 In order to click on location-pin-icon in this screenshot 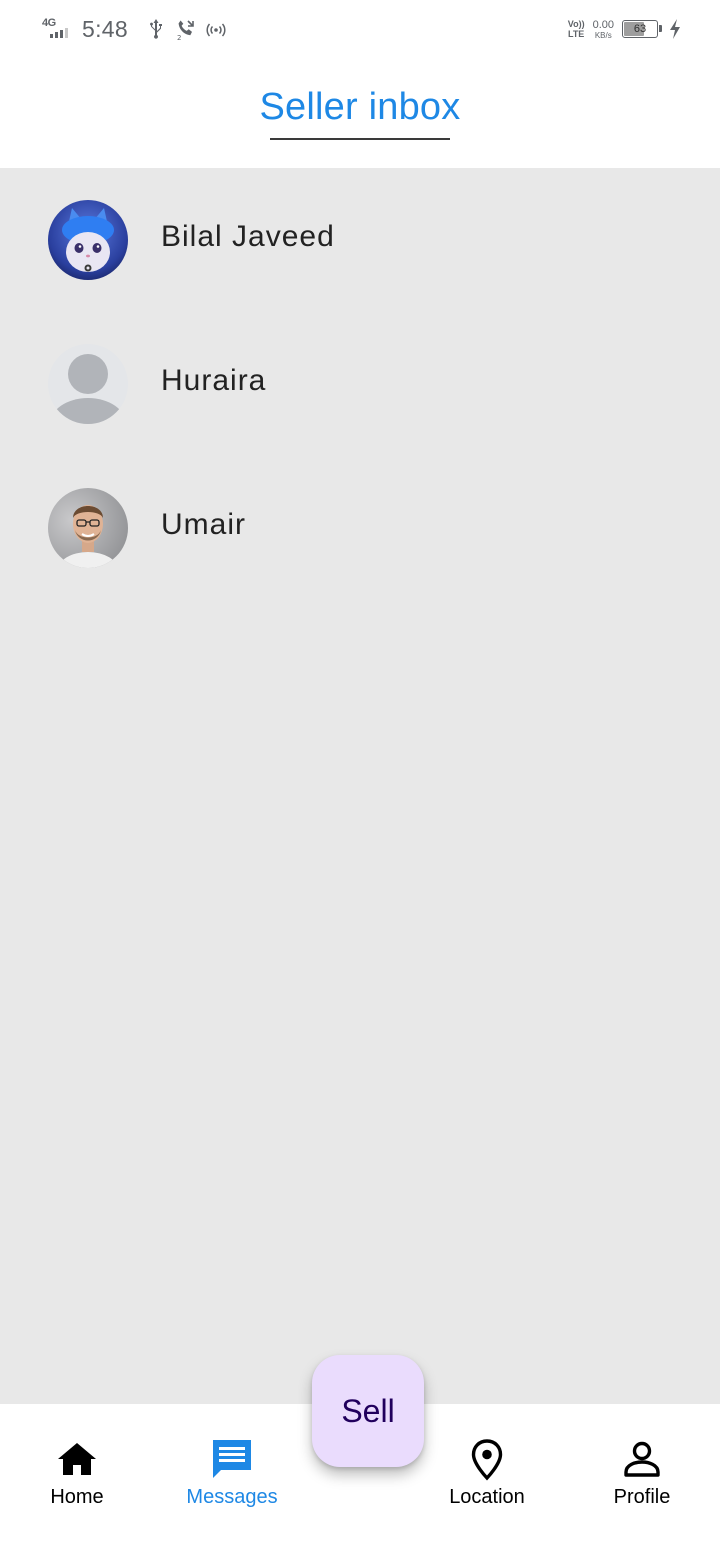, I will do `click(487, 1460)`.